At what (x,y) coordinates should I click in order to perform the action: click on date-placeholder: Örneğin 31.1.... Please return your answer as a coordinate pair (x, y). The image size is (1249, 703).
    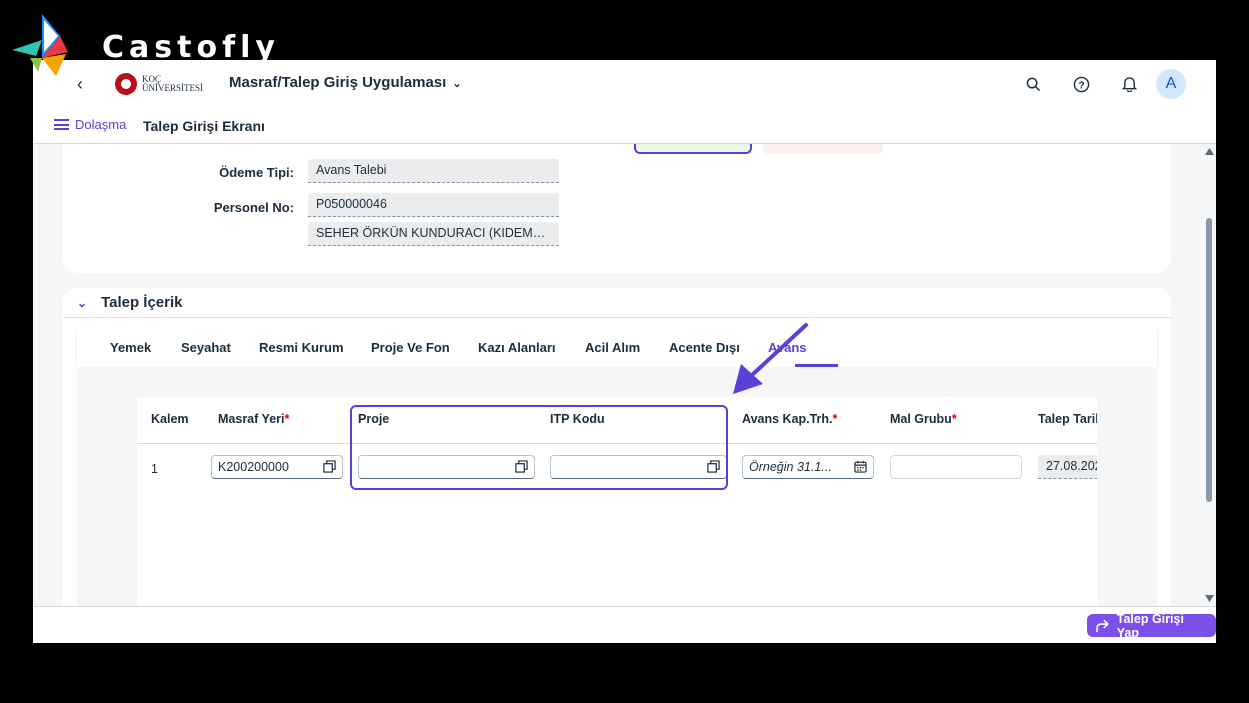
    Looking at the image, I should click on (790, 467).